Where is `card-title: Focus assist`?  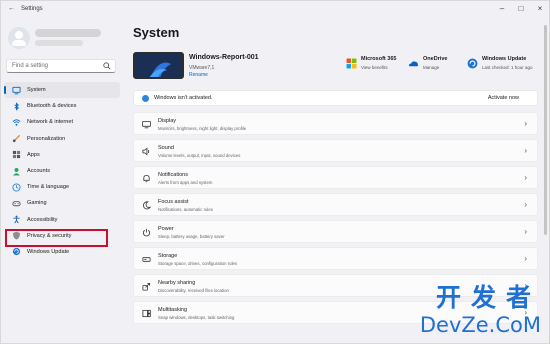
card-title: Focus assist is located at coordinates (173, 202).